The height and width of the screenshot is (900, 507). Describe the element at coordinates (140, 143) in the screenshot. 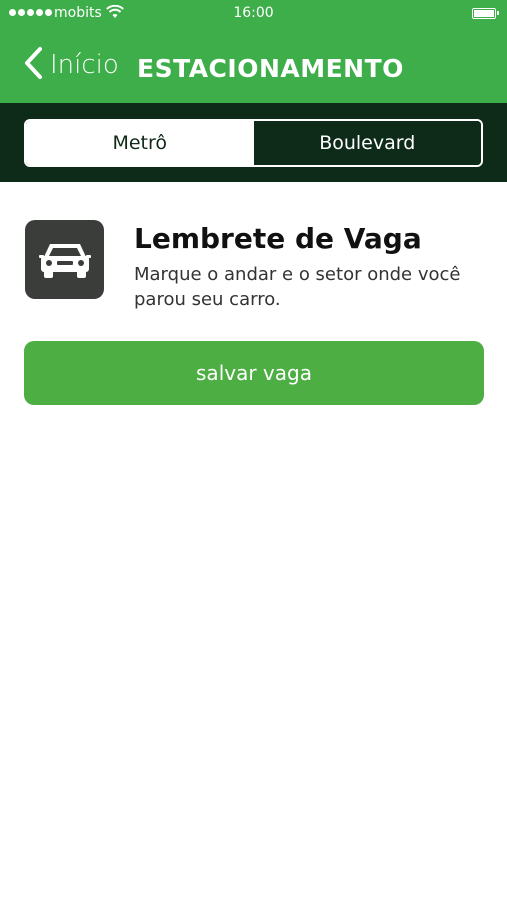

I see `segment-metro: Metrô` at that location.